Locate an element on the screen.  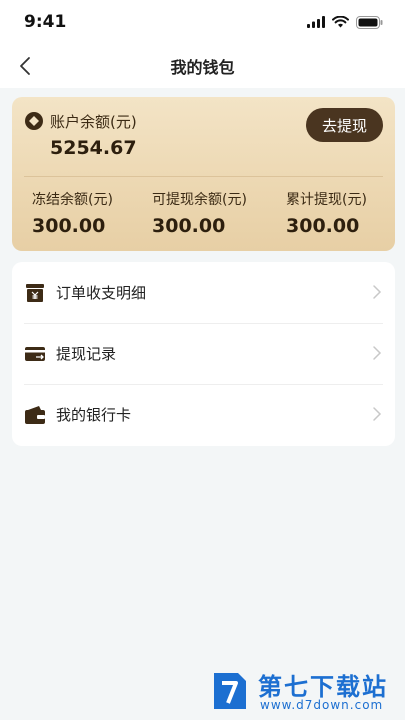
status-bar: 9:41 is located at coordinates (202, 22).